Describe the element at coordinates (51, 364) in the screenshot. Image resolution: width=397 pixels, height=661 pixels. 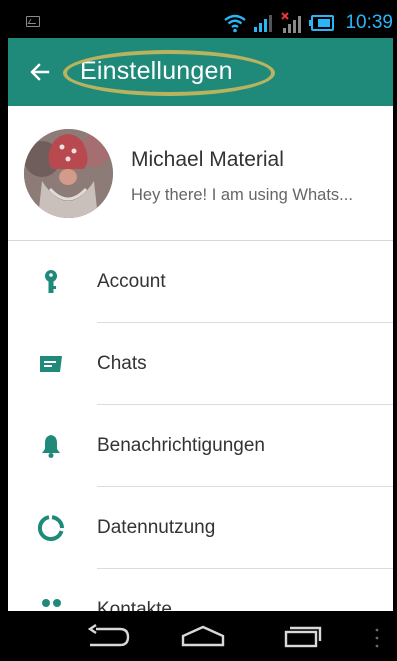
I see `chat-icon` at that location.